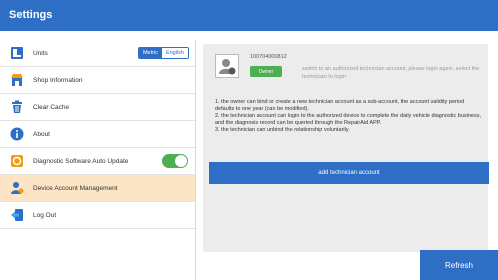 The height and width of the screenshot is (280, 498). Describe the element at coordinates (97, 53) in the screenshot. I see `sidebar-item-units: Units Metric English` at that location.